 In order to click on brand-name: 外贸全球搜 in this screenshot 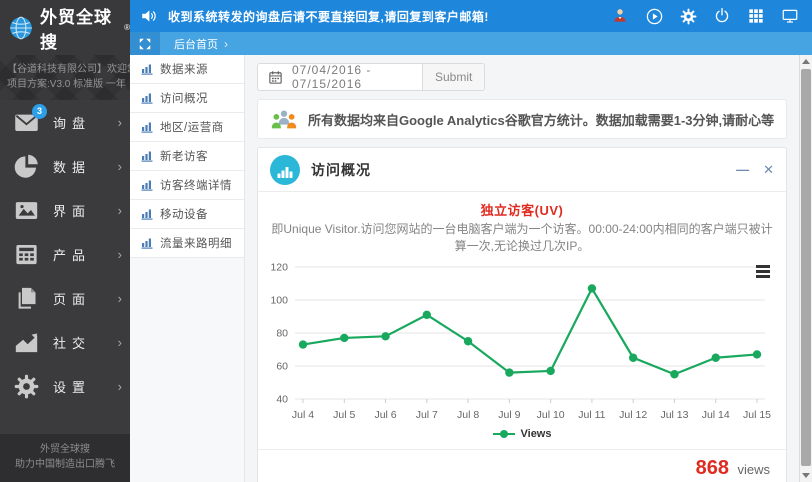, I will do `click(76, 29)`.